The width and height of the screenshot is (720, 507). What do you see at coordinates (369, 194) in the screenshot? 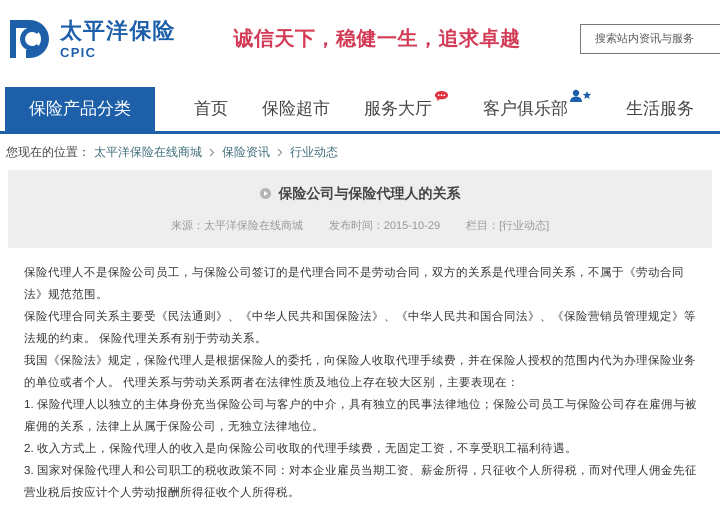
I see `article-title: 保险公司与保险代理人的关系` at bounding box center [369, 194].